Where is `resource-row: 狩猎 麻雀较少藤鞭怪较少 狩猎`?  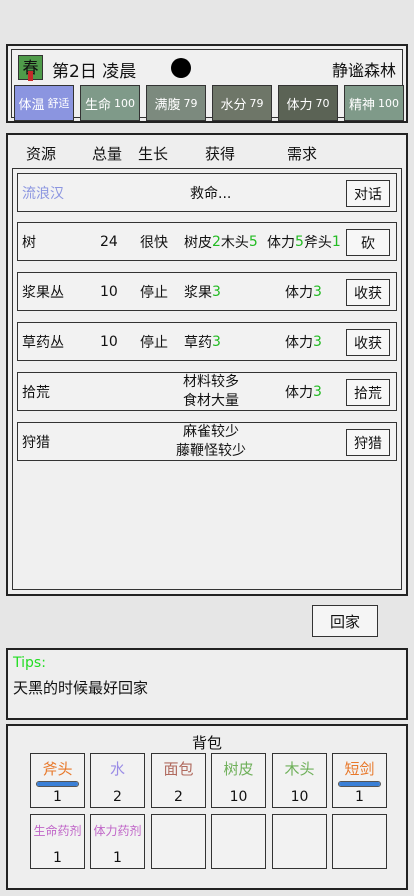 resource-row: 狩猎 麻雀较少藤鞭怪较少 狩猎 is located at coordinates (207, 441).